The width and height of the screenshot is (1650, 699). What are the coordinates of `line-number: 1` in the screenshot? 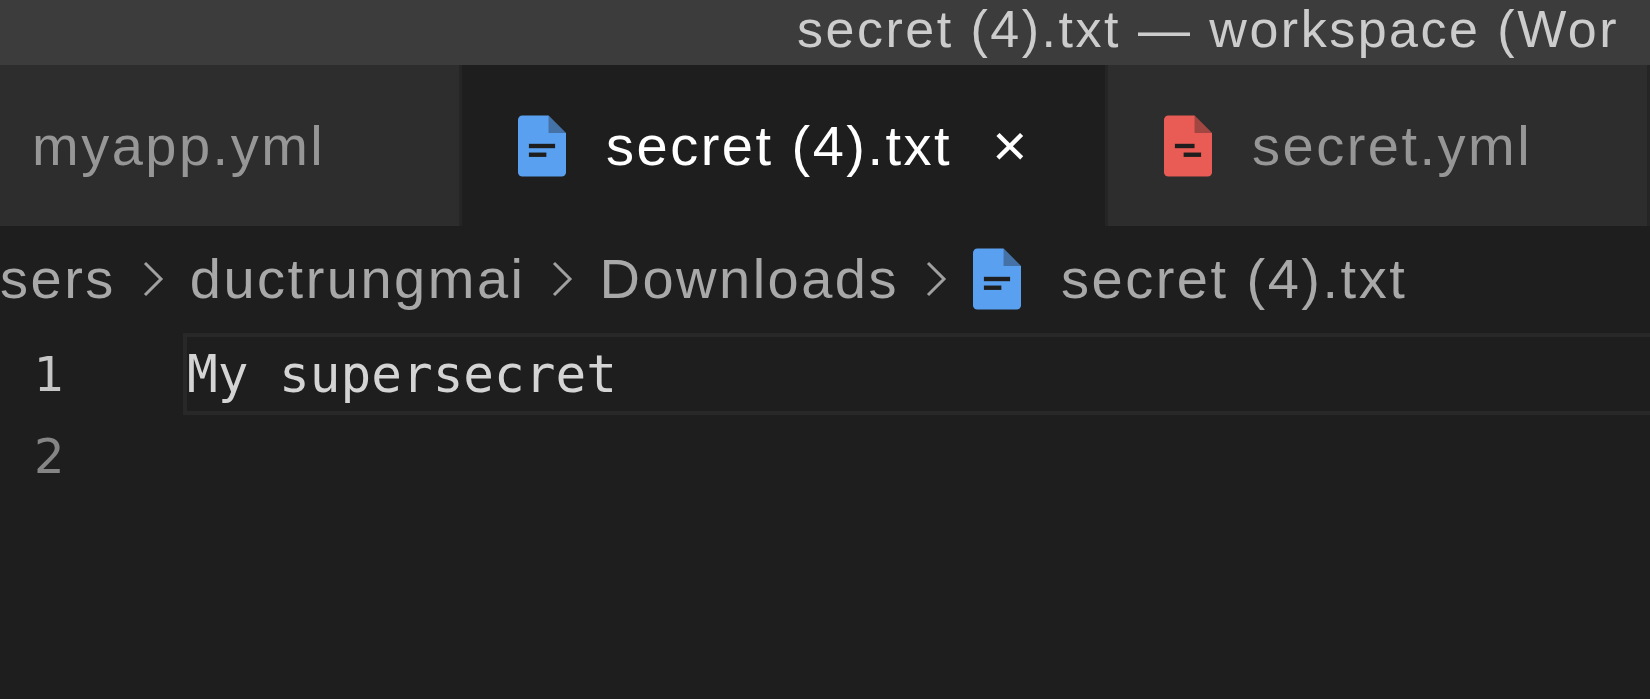 It's located at (49, 374).